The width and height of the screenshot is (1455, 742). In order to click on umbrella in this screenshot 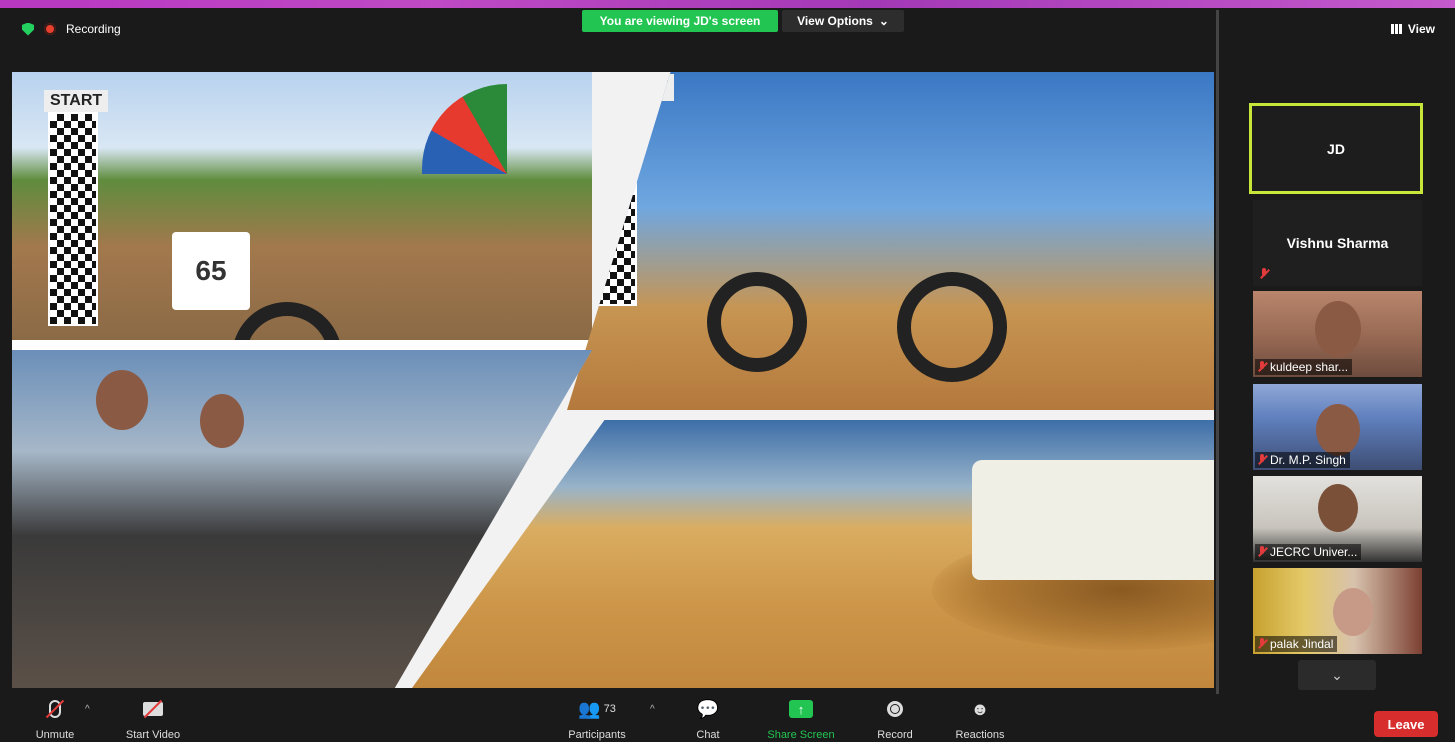, I will do `click(507, 129)`.